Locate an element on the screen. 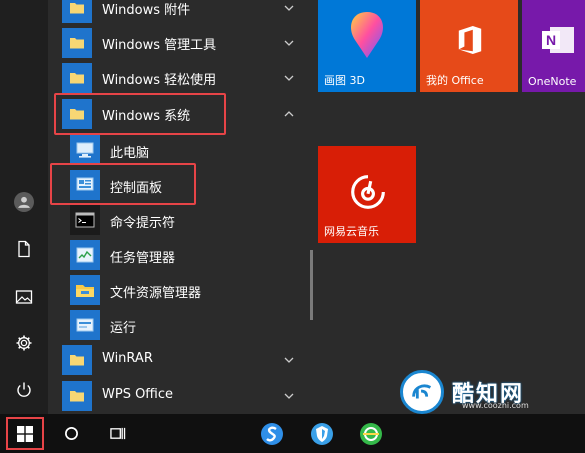 The height and width of the screenshot is (453, 585). tile-label: 网易云音乐 is located at coordinates (351, 231).